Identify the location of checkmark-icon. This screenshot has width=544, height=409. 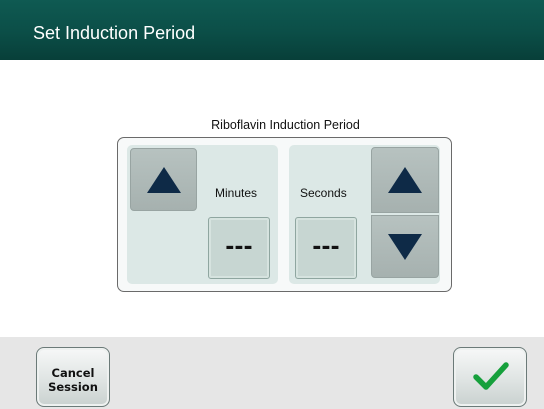
(491, 376).